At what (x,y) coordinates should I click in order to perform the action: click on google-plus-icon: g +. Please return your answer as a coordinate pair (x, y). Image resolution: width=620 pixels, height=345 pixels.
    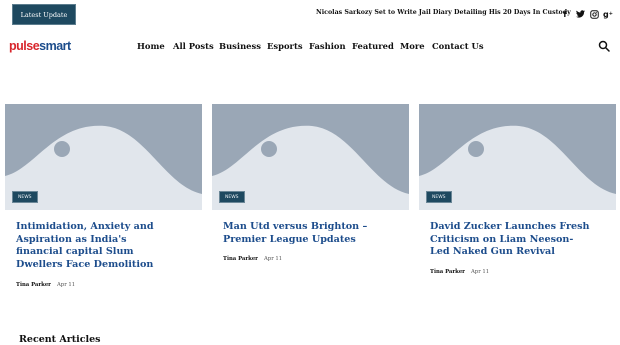
    Looking at the image, I should click on (608, 14).